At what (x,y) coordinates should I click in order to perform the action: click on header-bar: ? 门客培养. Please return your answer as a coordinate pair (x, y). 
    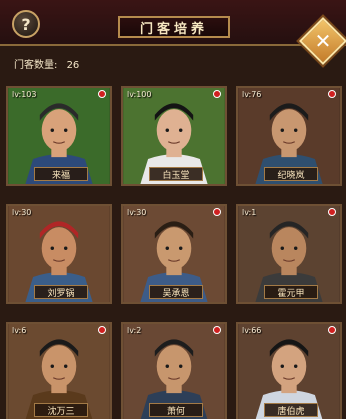
    Looking at the image, I should click on (173, 23).